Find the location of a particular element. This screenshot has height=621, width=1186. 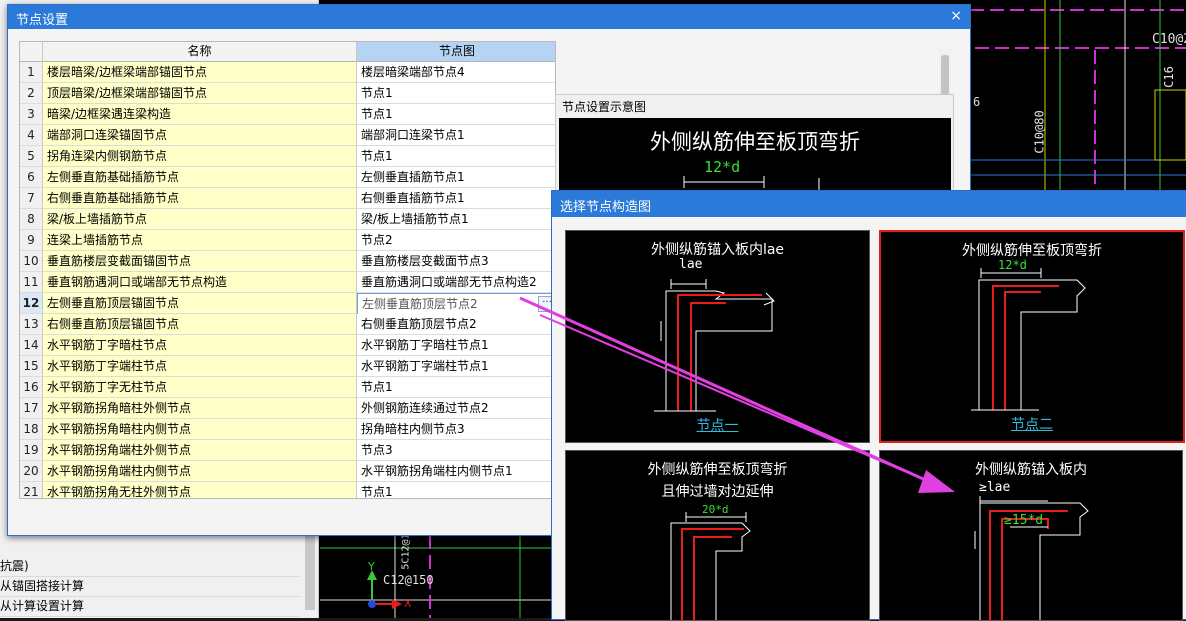

node-card-1: 外侧纵筋锚入板内lae lae 节点一 is located at coordinates (717, 336).